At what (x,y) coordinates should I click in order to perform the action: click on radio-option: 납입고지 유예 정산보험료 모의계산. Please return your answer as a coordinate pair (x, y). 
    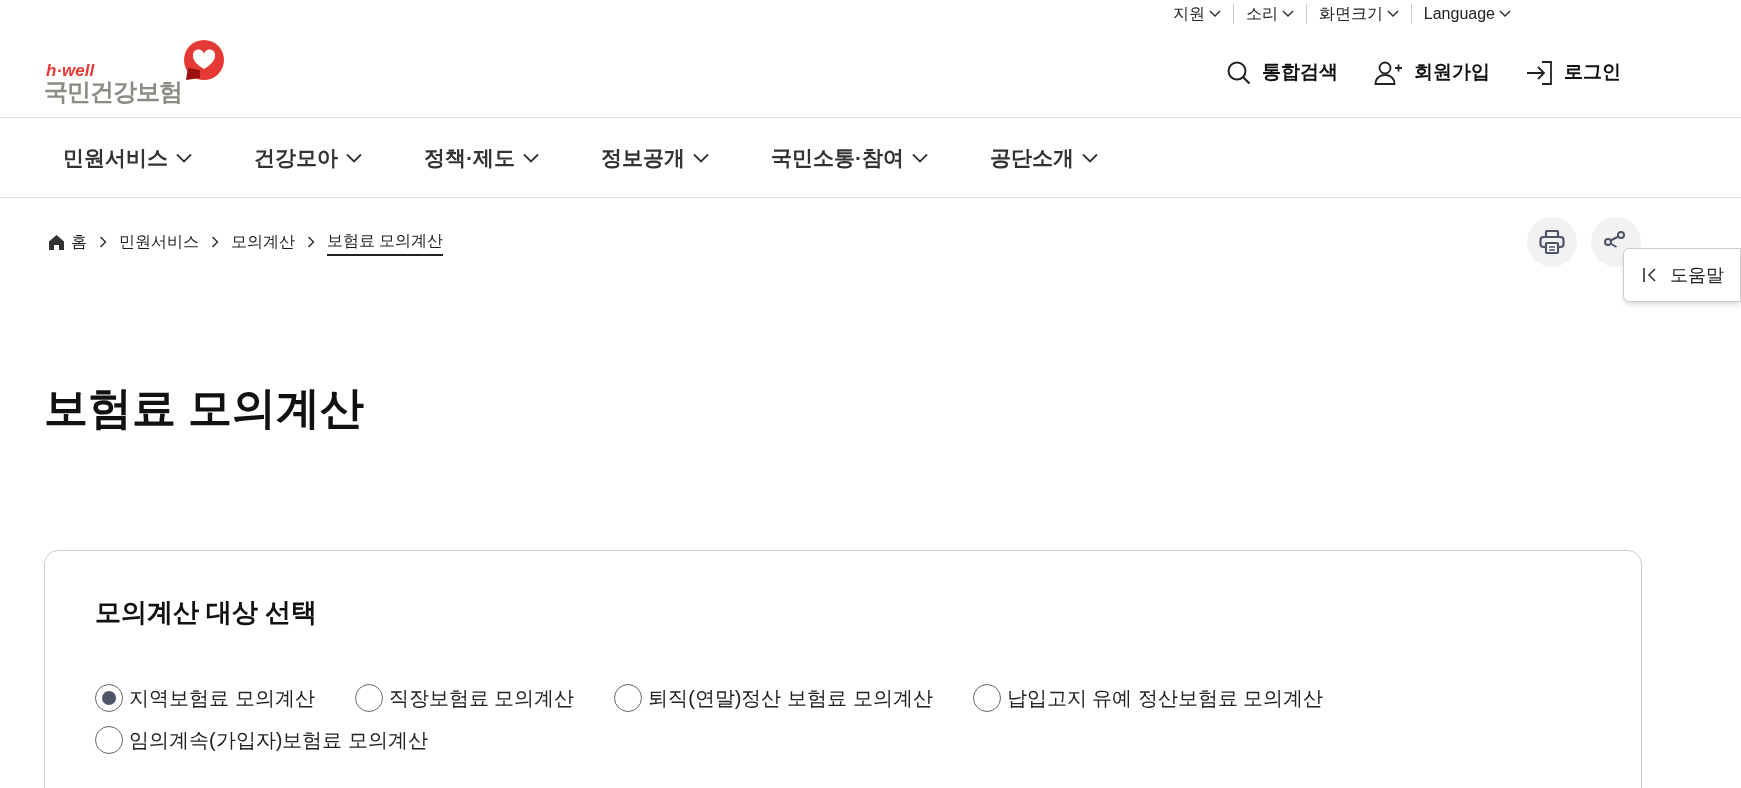
    Looking at the image, I should click on (1148, 698).